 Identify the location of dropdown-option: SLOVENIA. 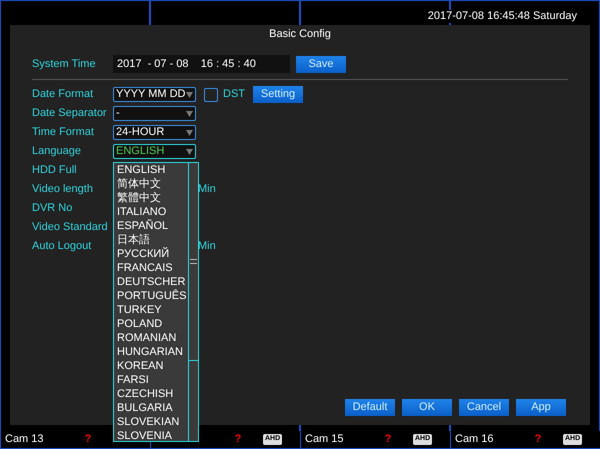
(151, 436).